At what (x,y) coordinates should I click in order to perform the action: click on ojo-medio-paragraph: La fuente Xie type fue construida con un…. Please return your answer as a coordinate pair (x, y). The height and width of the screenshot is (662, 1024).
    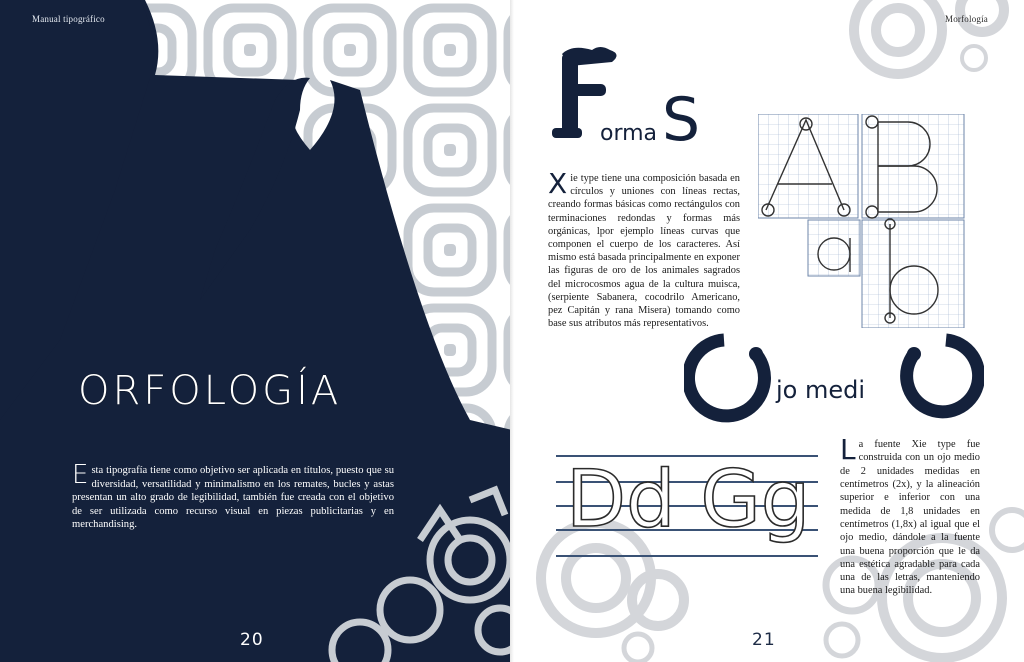
    Looking at the image, I should click on (910, 515).